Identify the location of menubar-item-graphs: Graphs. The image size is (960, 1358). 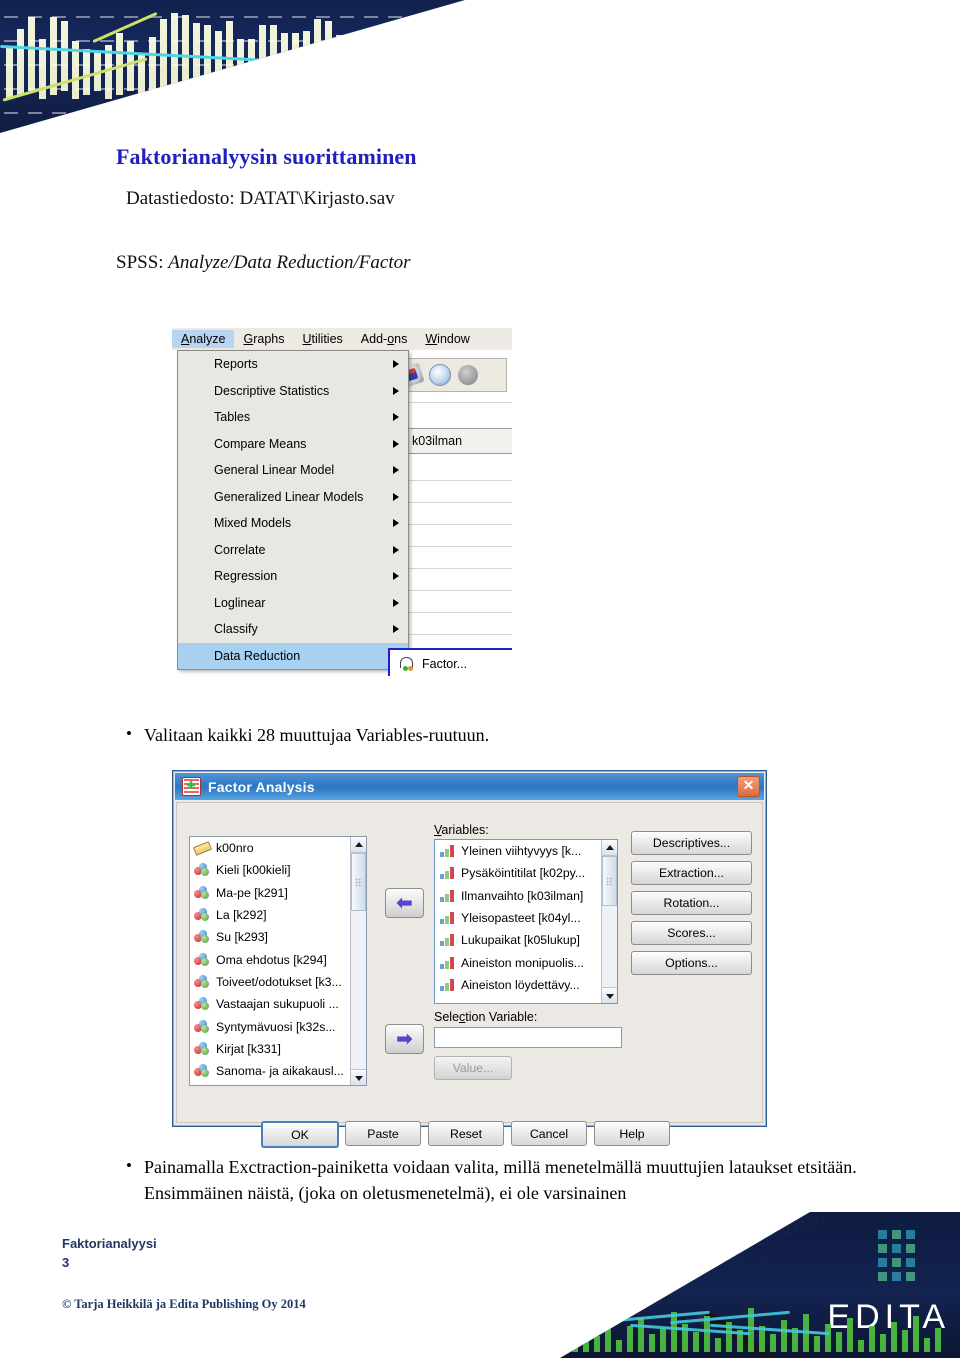
(263, 339).